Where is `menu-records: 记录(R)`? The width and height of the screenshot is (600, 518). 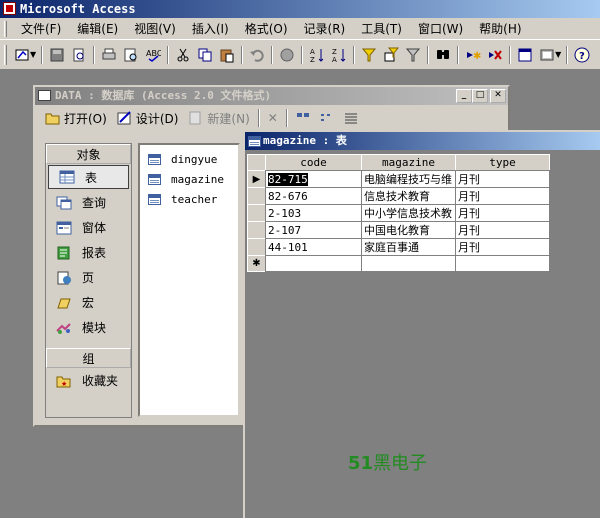
menu-records: 记录(R) is located at coordinates (327, 28).